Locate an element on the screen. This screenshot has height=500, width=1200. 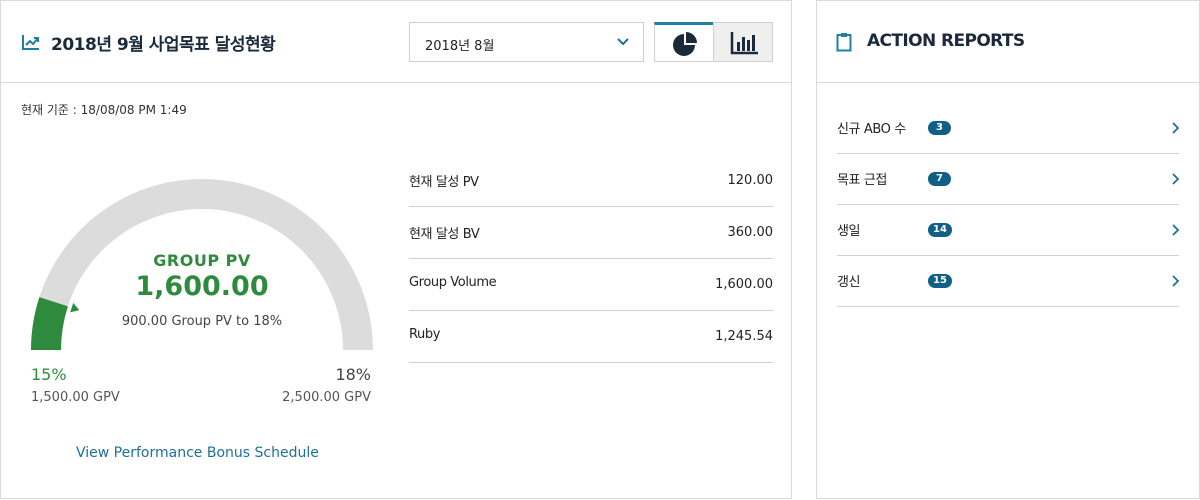
pie-chart-icon is located at coordinates (685, 44).